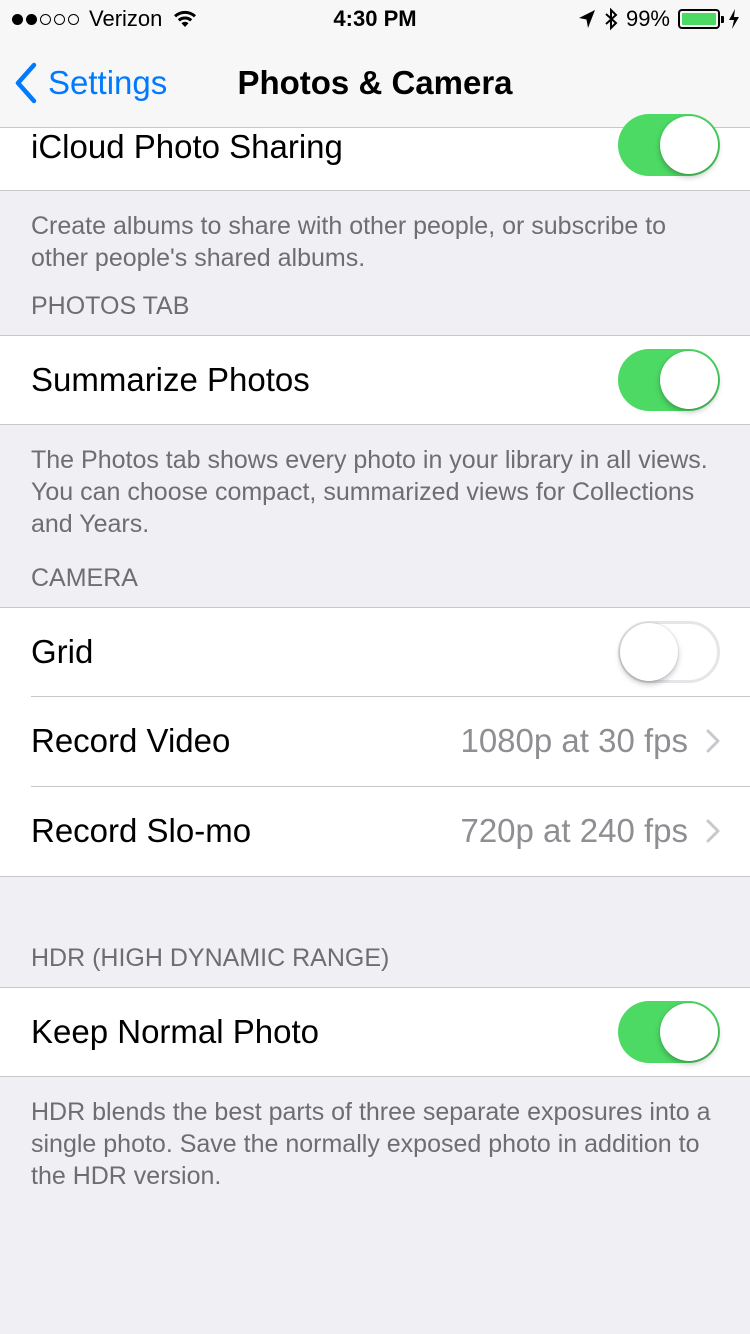 The width and height of the screenshot is (750, 1334). I want to click on battery-percent: 99%, so click(647, 18).